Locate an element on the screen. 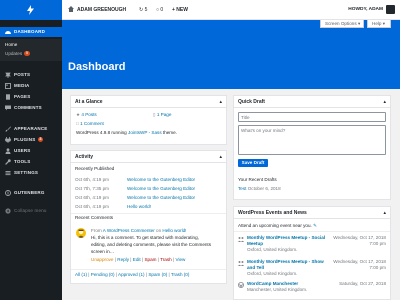 This screenshot has height=300, width=400. sidebar-item-label: USERS is located at coordinates (22, 150).